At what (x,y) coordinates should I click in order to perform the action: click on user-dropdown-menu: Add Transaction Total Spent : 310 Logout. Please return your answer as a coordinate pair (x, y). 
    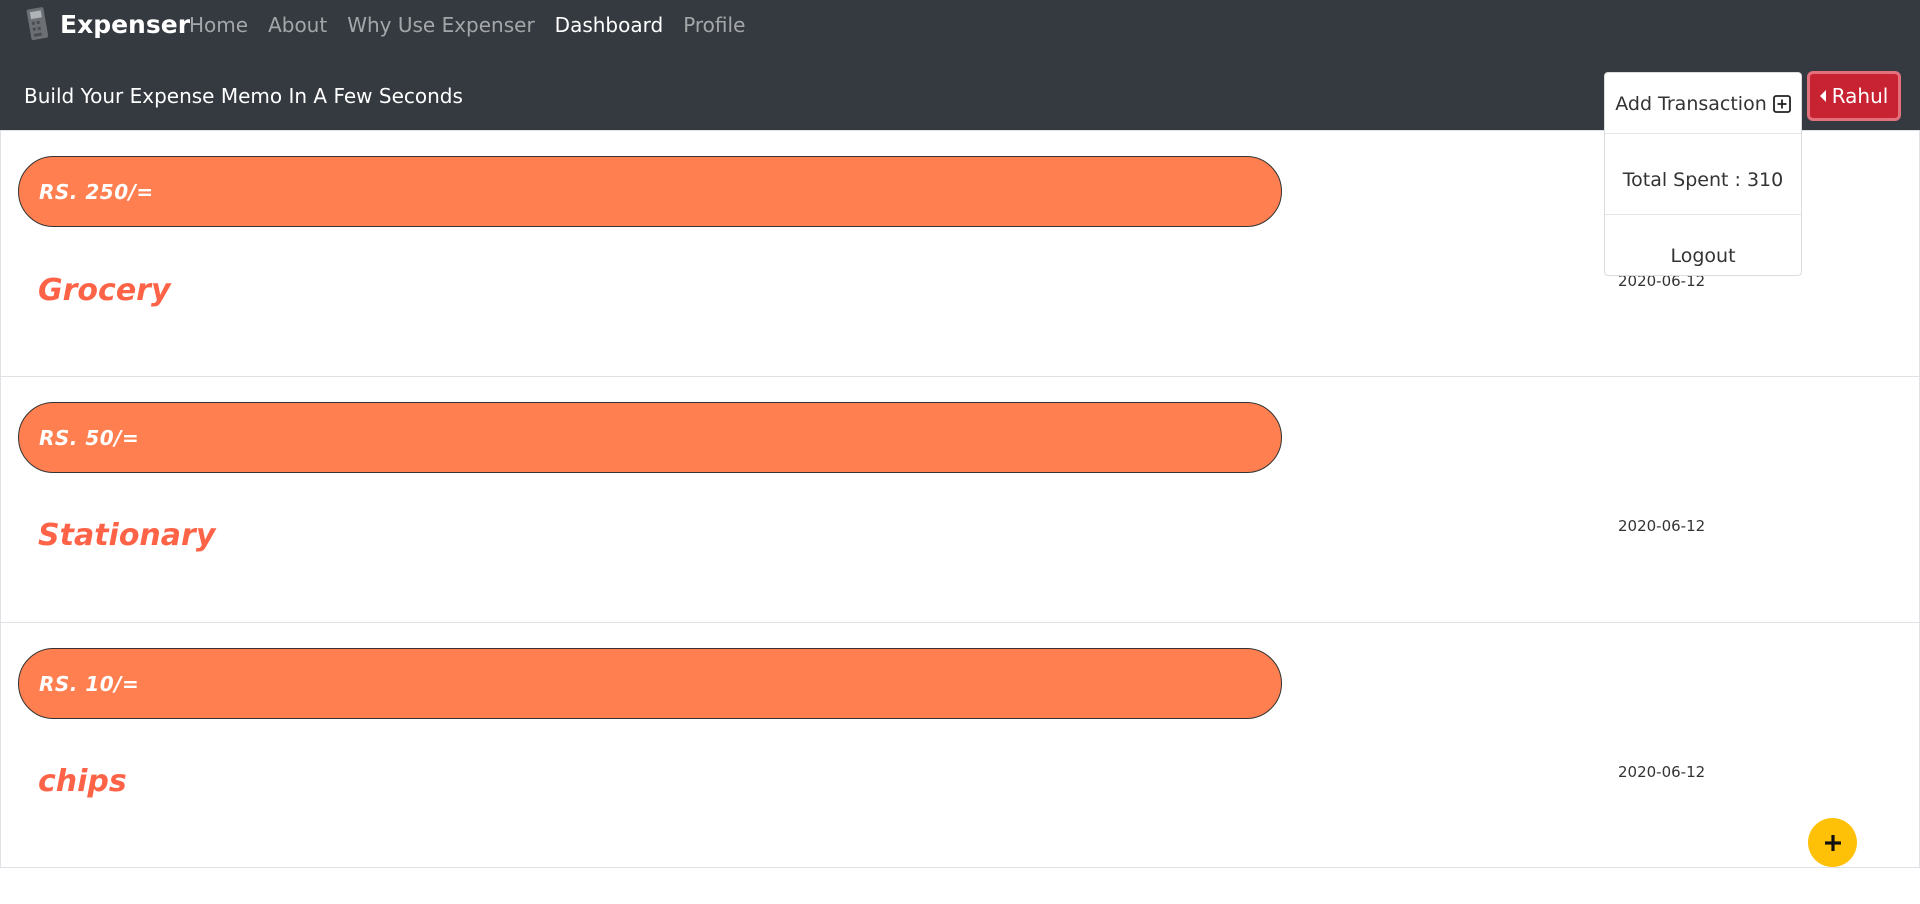
    Looking at the image, I should click on (1703, 174).